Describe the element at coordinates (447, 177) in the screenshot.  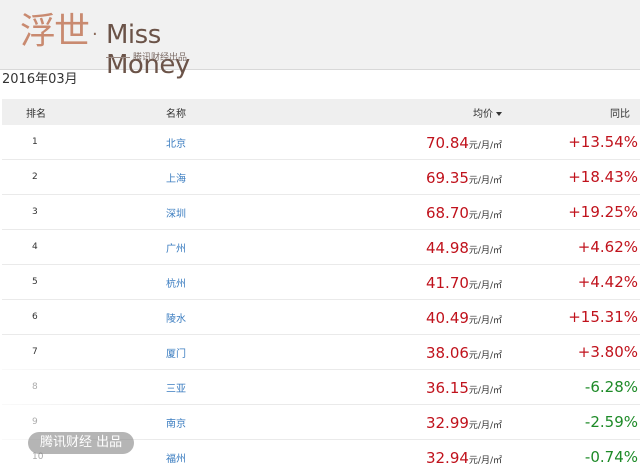
I see `price-value: 69.35` at that location.